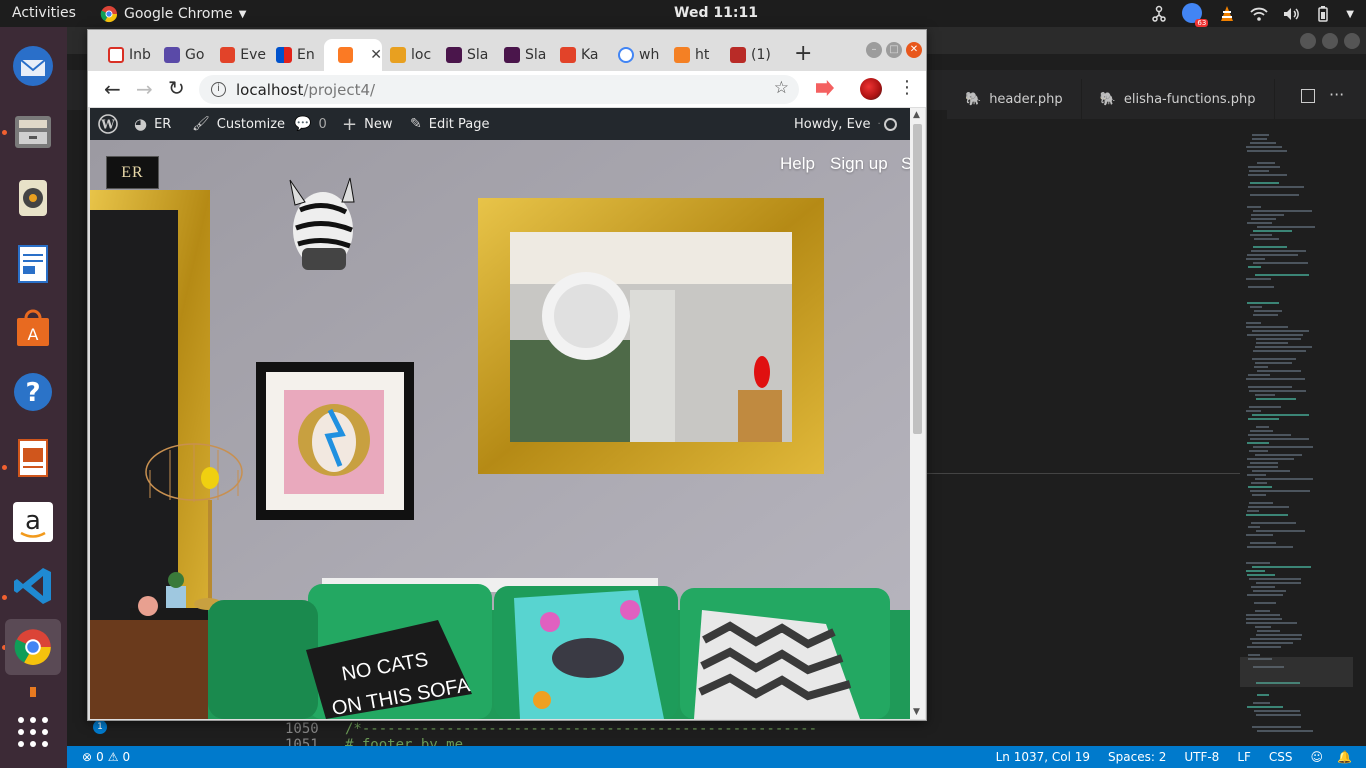 This screenshot has height=768, width=1366. What do you see at coordinates (284, 55) in the screenshot?
I see `trello-icon` at bounding box center [284, 55].